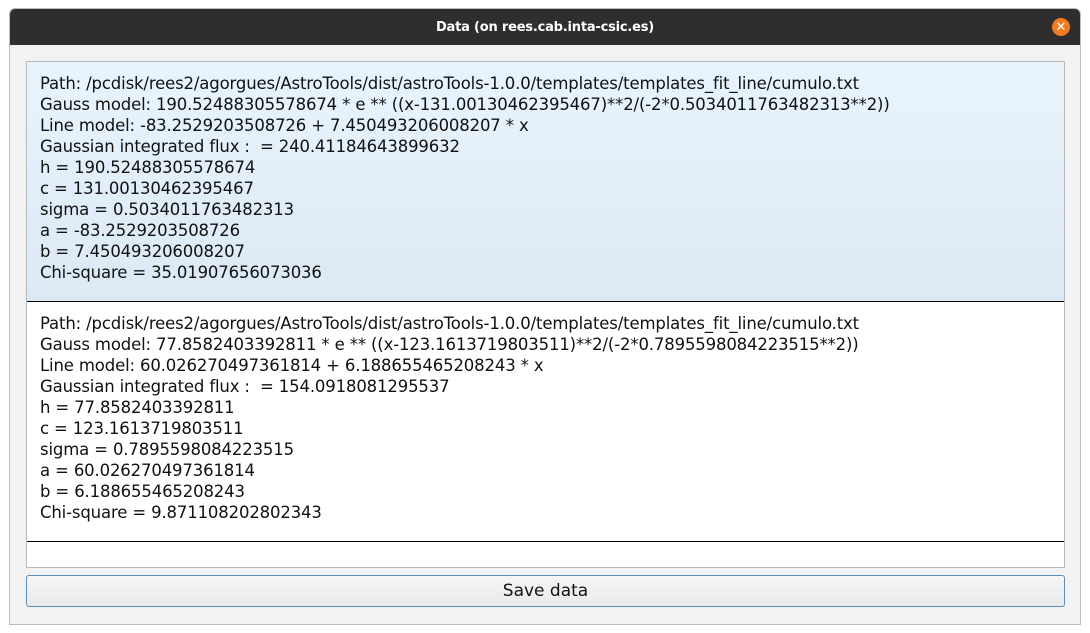  What do you see at coordinates (167, 449) in the screenshot?
I see `sigma-value-line: sigma = 0.7895598084223515` at bounding box center [167, 449].